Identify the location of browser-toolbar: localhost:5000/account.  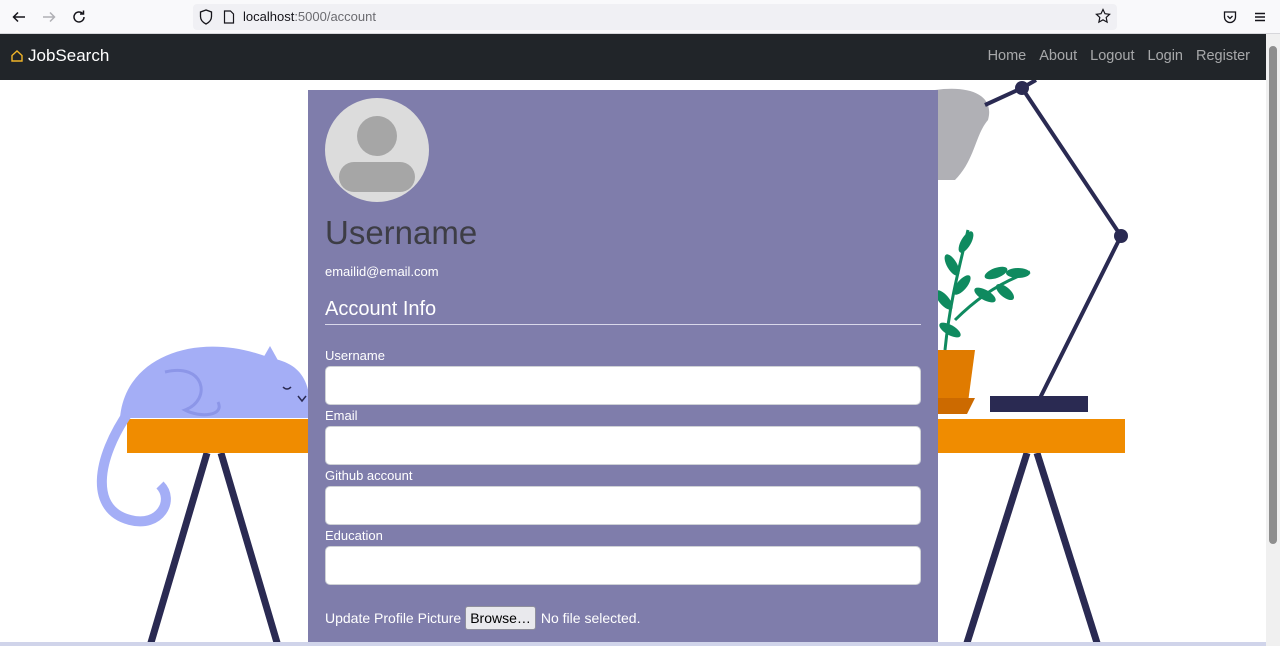
(640, 17).